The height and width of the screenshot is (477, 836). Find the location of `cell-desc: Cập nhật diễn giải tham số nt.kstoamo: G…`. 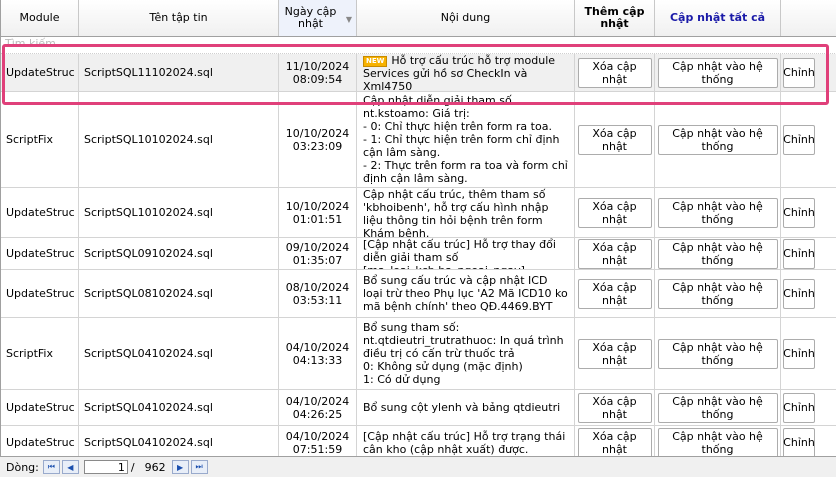

cell-desc: Cập nhật diễn giải tham số nt.kstoamo: G… is located at coordinates (466, 139).